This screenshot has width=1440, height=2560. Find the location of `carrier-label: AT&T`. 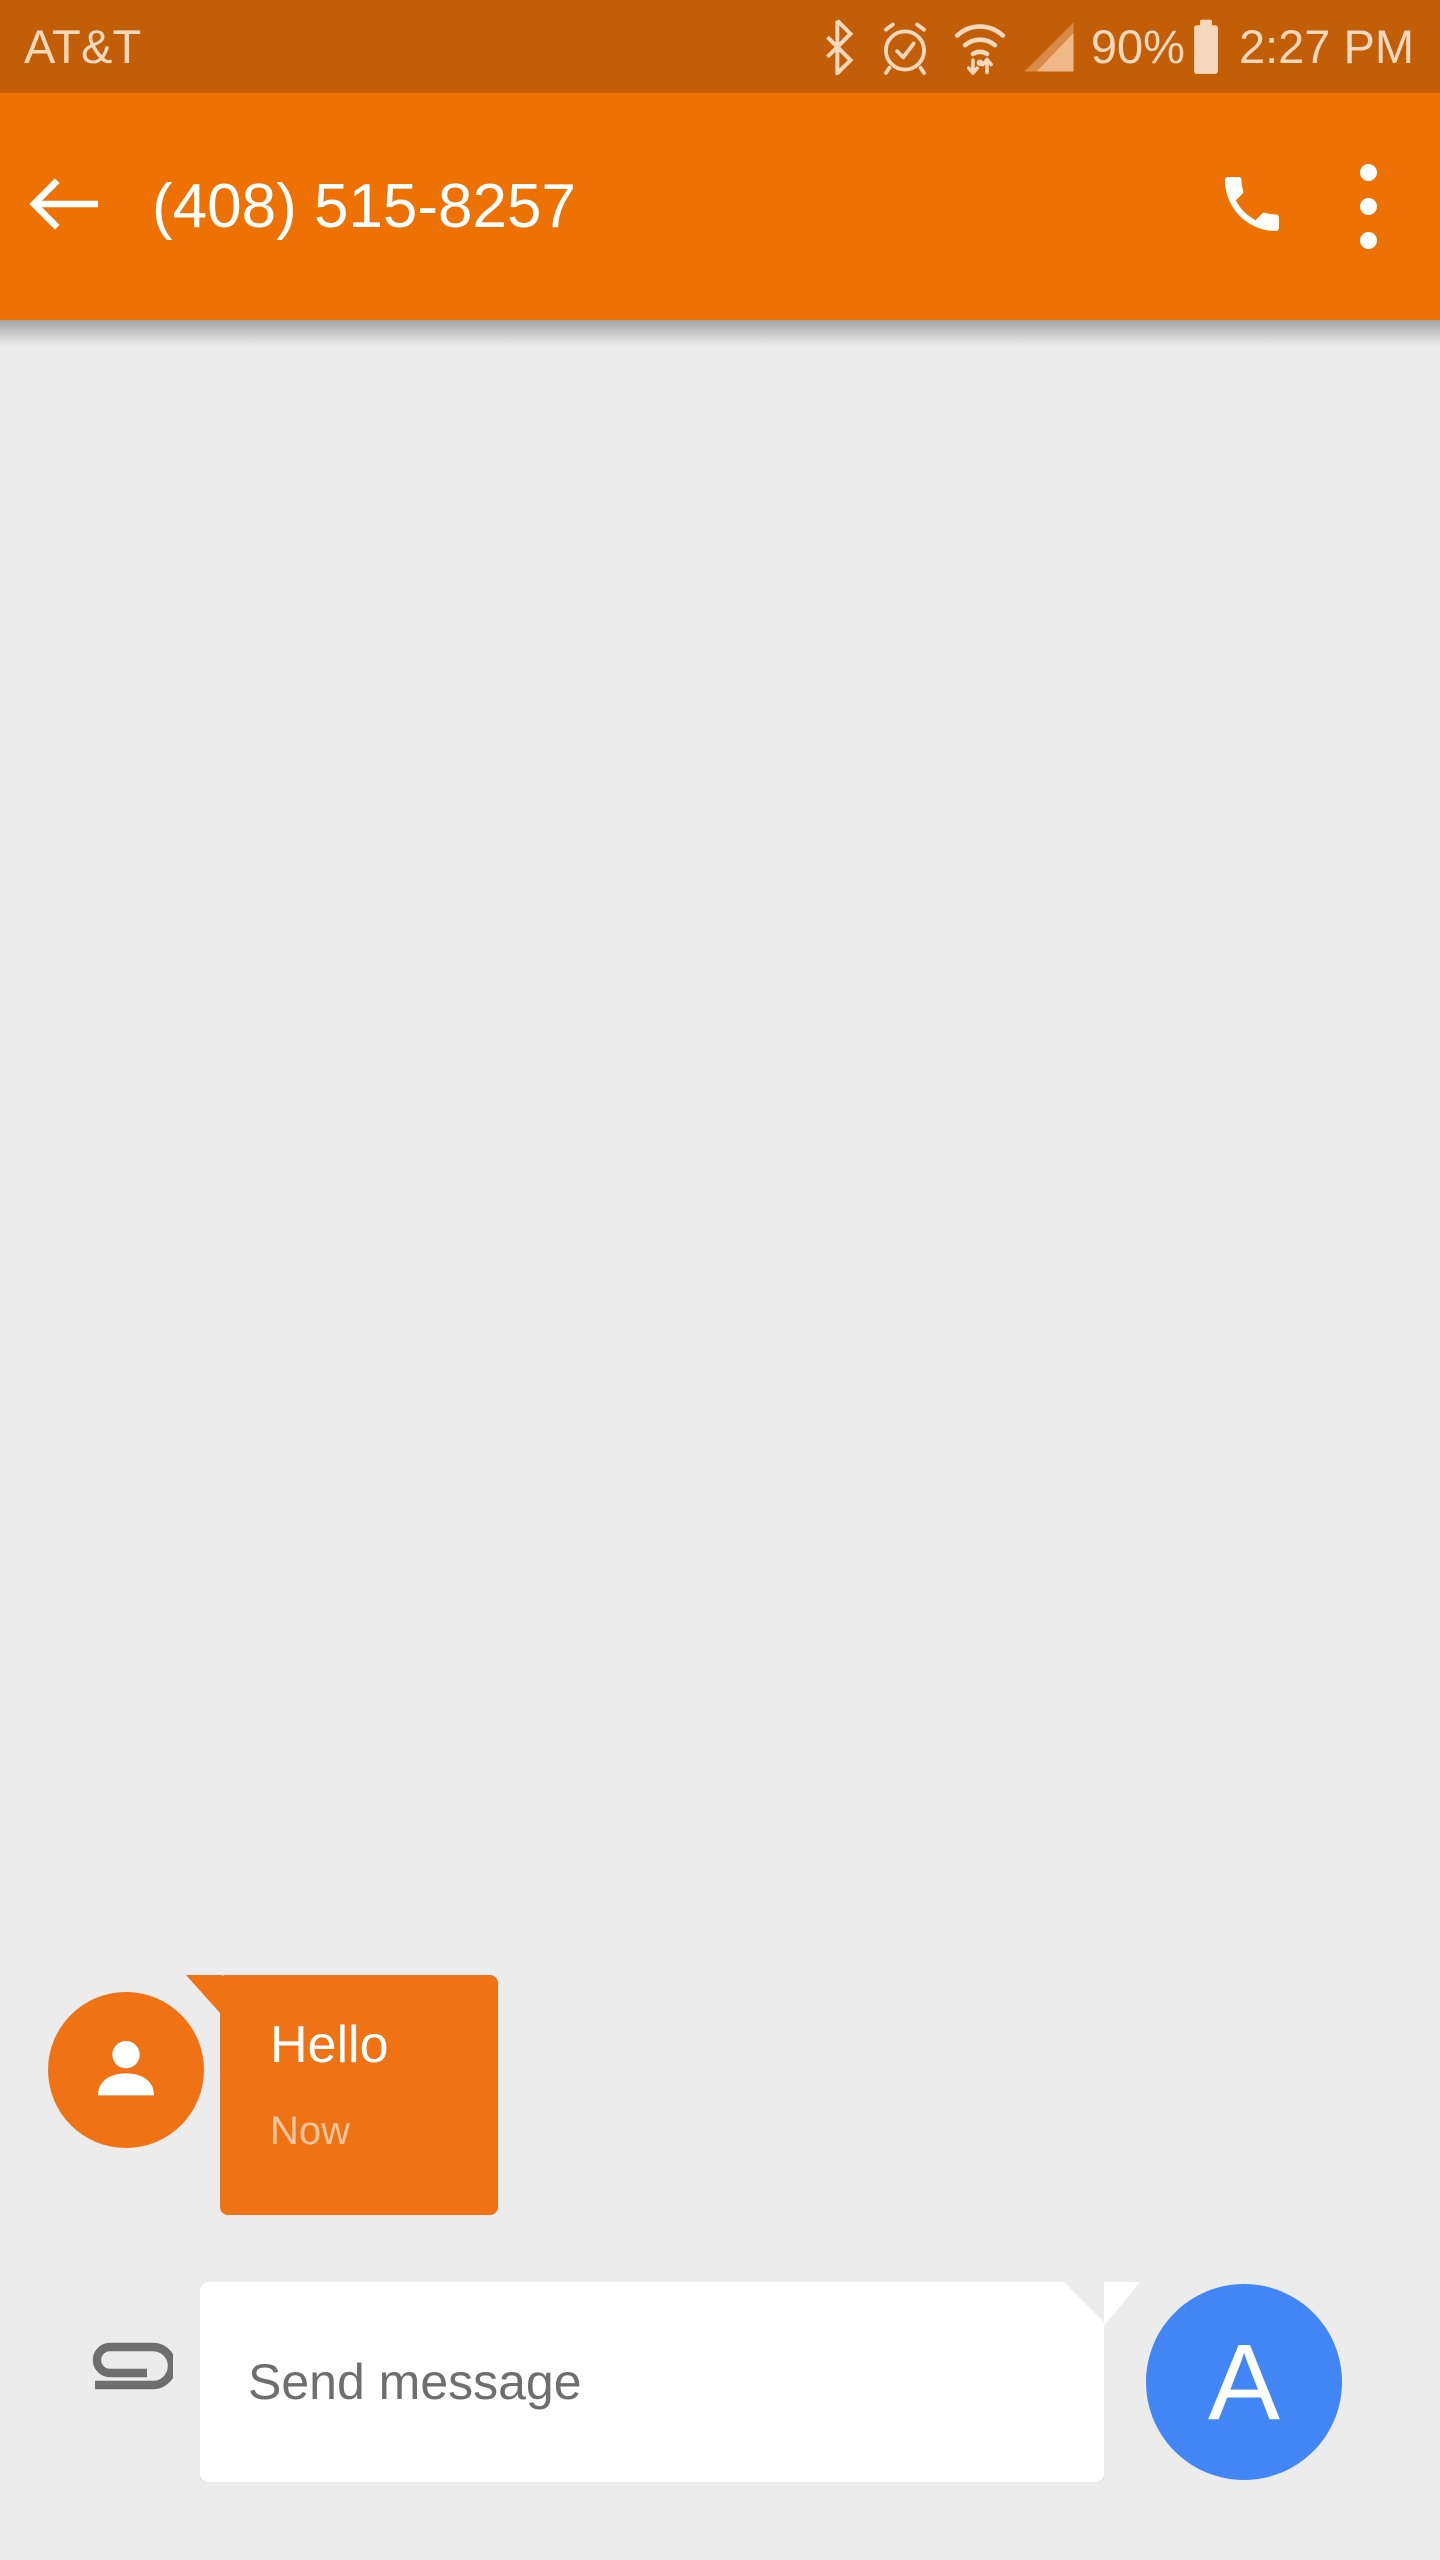

carrier-label: AT&T is located at coordinates (83, 46).